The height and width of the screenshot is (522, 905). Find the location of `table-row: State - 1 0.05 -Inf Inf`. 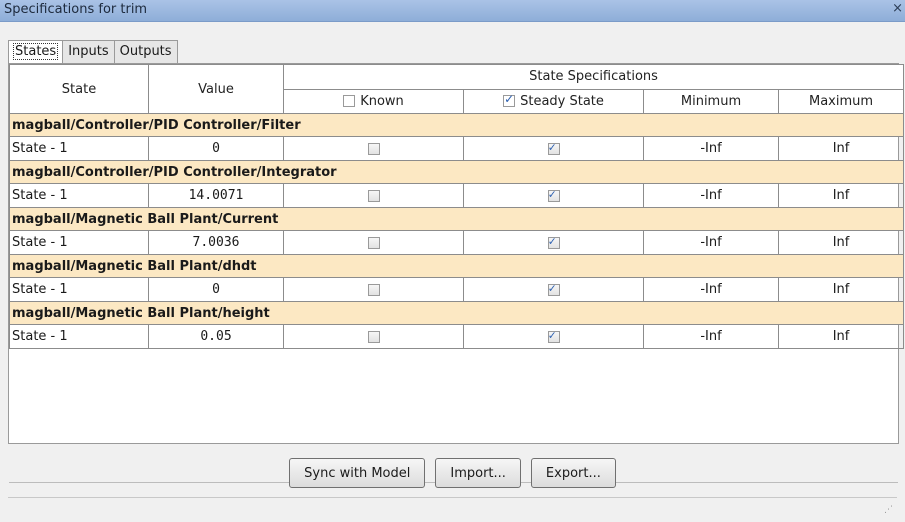

table-row: State - 1 0.05 -Inf Inf is located at coordinates (457, 336).